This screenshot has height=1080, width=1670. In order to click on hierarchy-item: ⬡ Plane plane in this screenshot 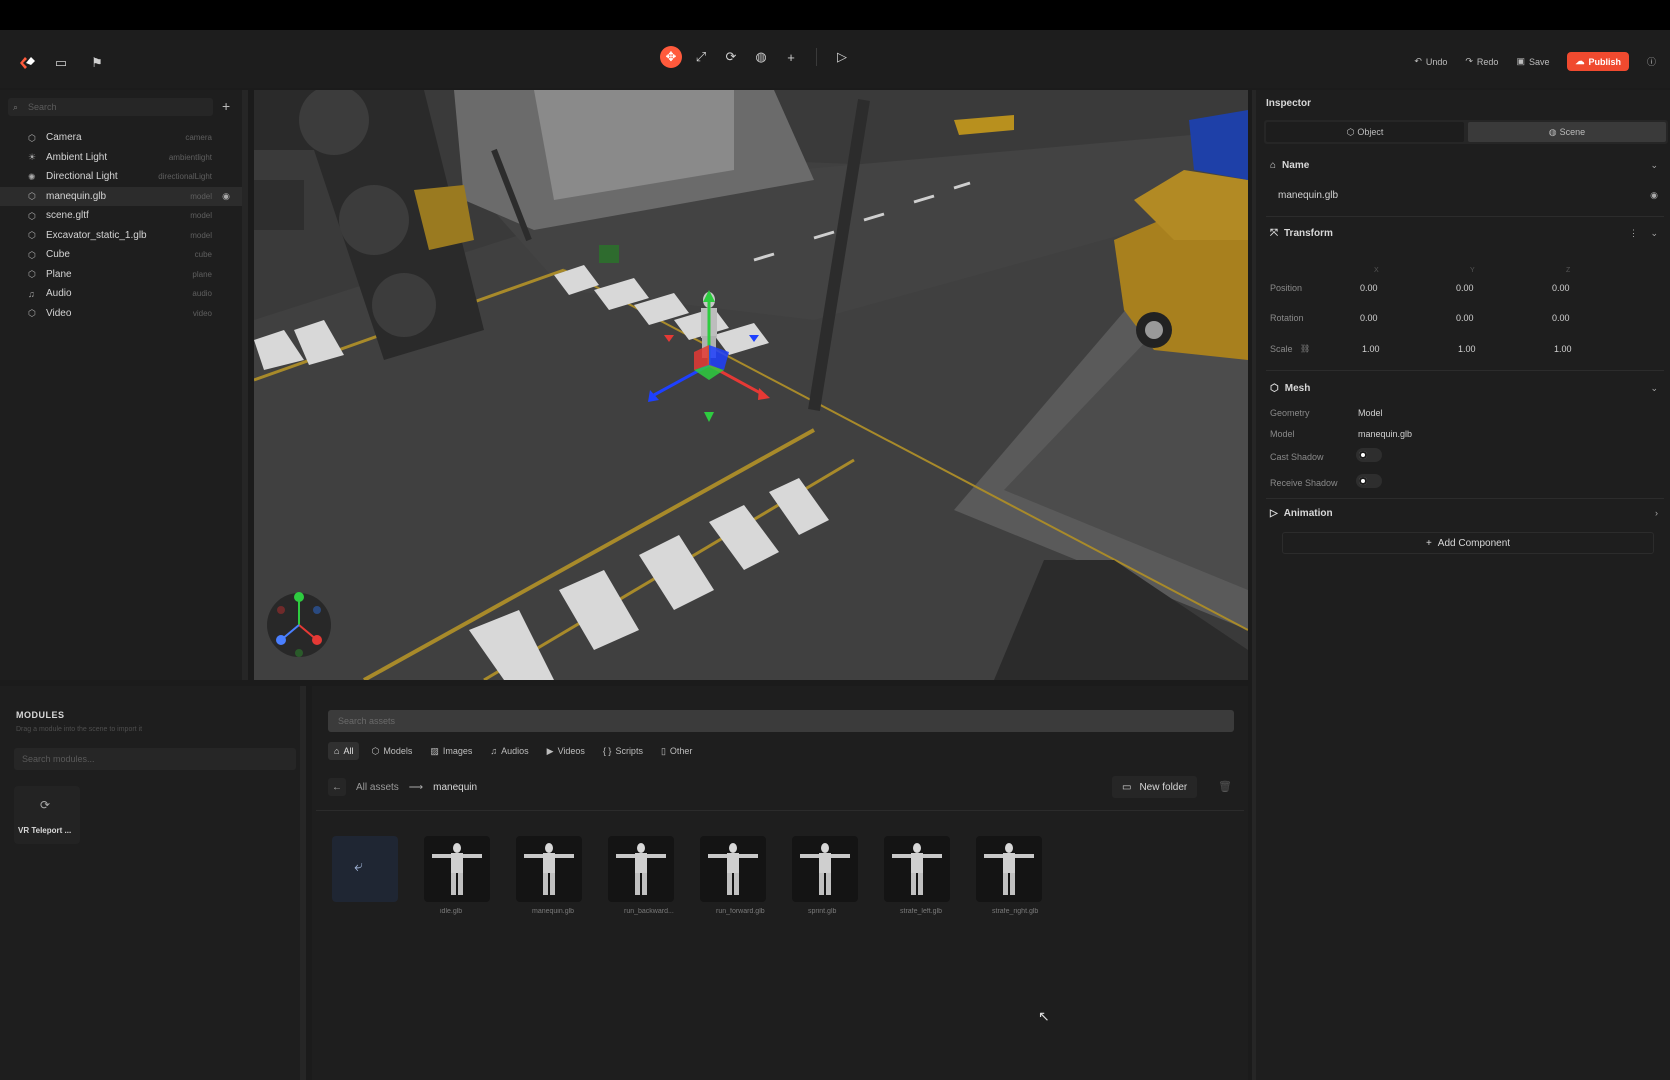, I will do `click(121, 275)`.